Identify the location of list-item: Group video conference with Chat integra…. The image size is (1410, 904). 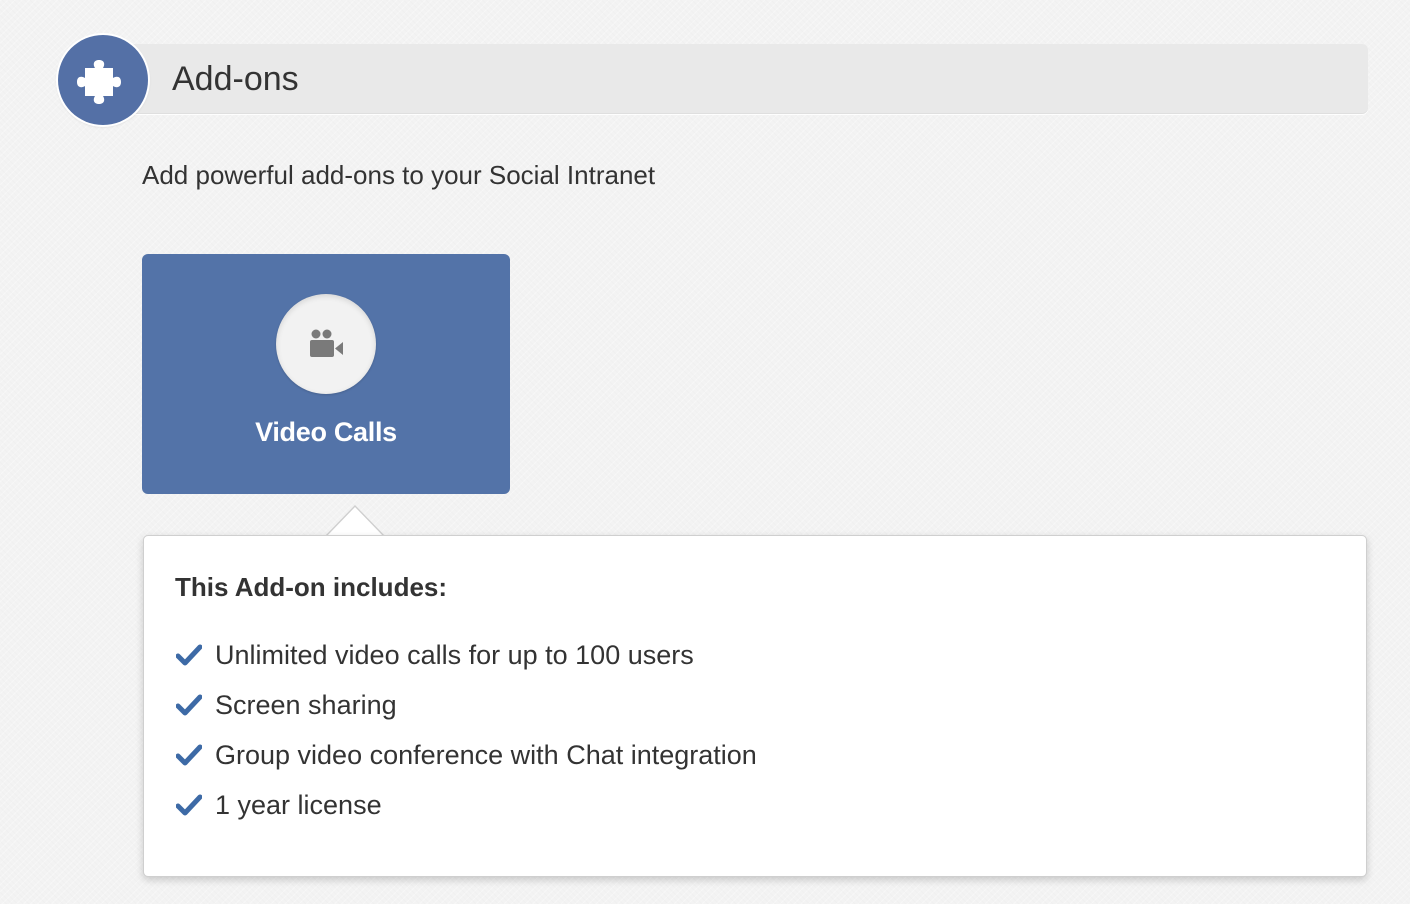
(466, 755).